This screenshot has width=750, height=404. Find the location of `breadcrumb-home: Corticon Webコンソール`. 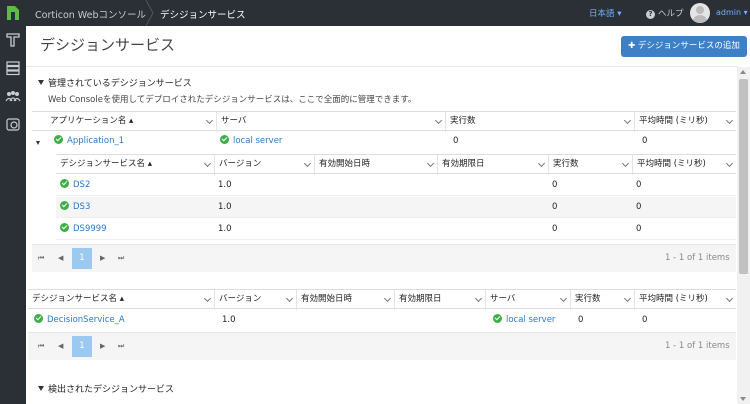

breadcrumb-home: Corticon Webコンソール is located at coordinates (90, 14).